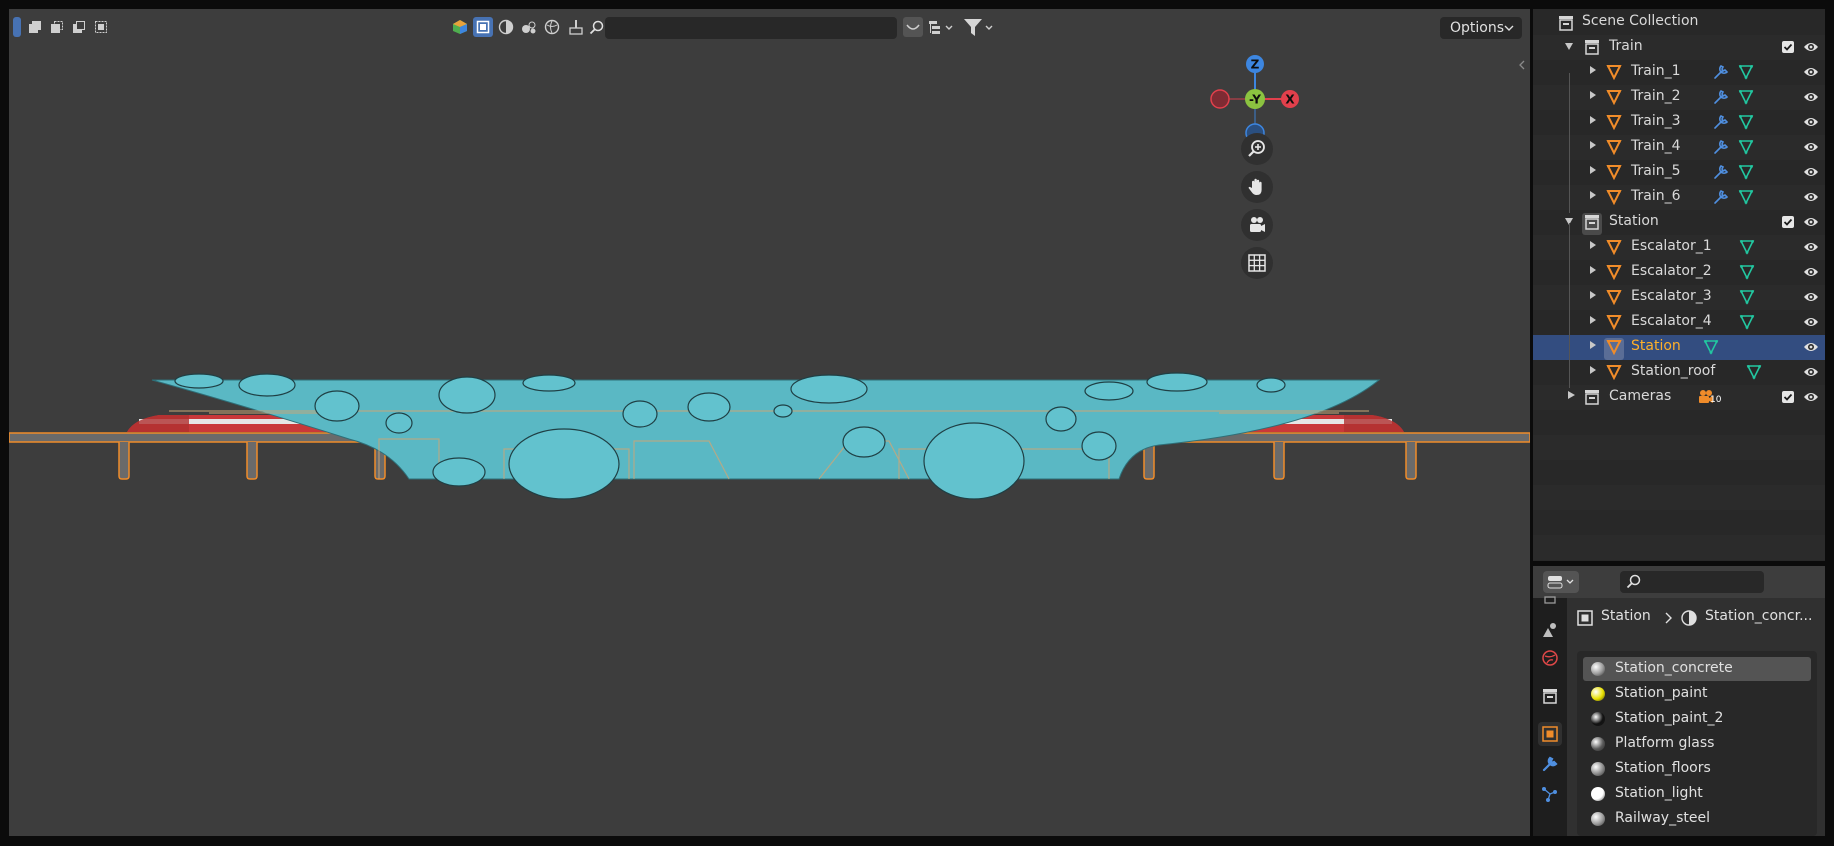 The height and width of the screenshot is (846, 1834). Describe the element at coordinates (1550, 794) in the screenshot. I see `tab-particles` at that location.